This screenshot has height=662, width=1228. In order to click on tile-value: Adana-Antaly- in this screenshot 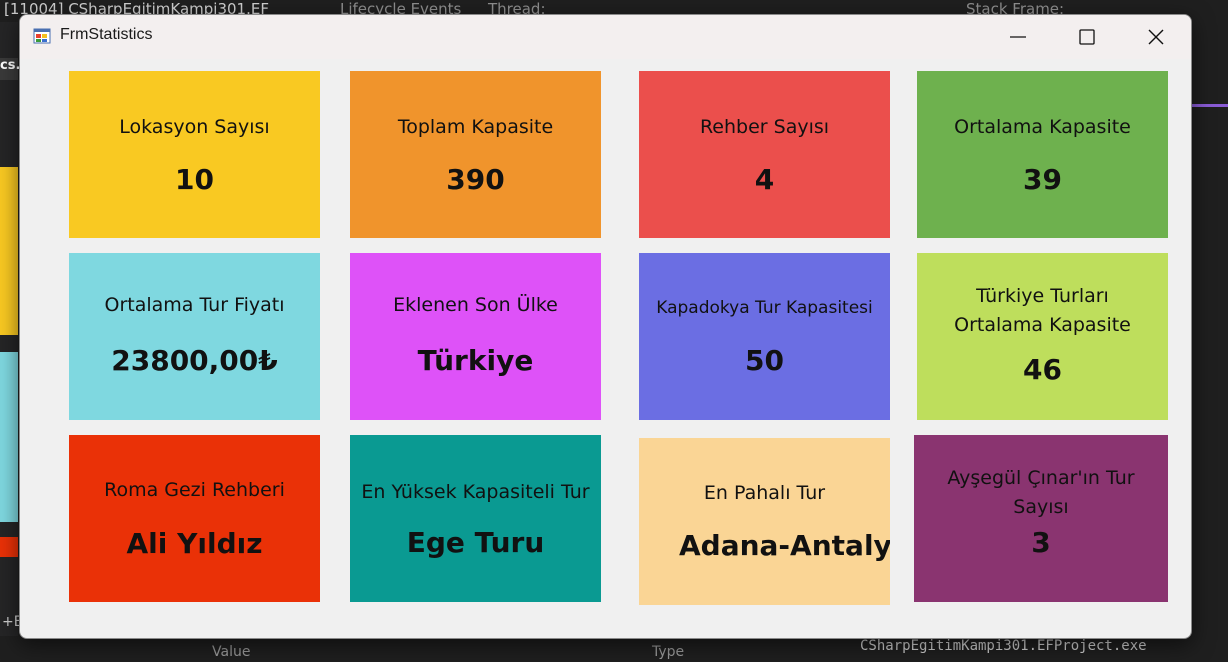, I will do `click(784, 545)`.